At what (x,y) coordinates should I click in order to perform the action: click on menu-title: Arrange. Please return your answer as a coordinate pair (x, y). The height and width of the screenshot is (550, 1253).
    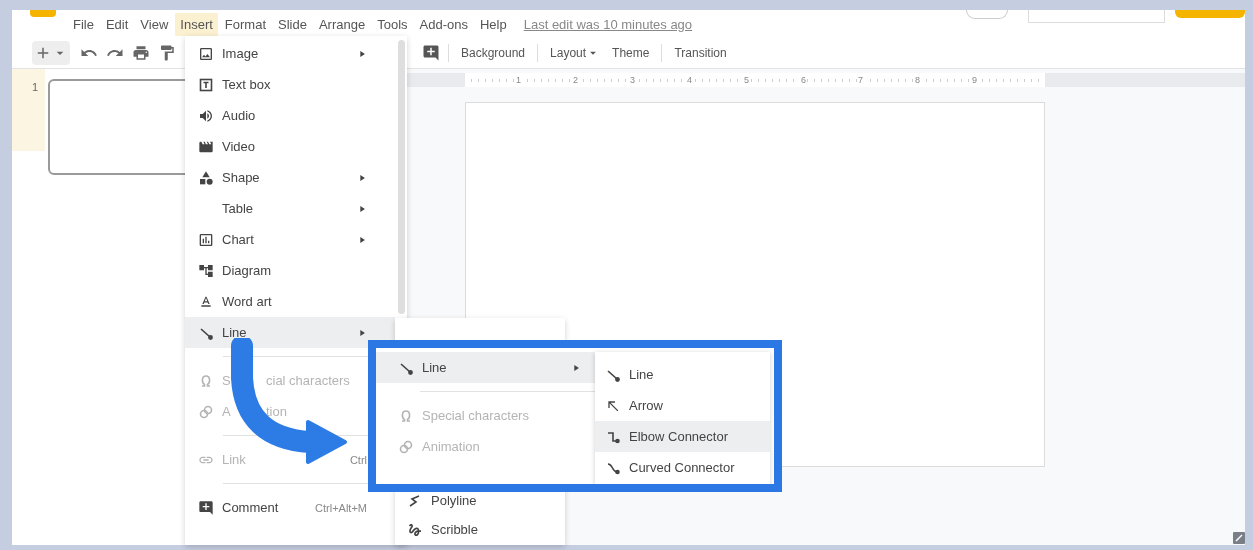
    Looking at the image, I should click on (342, 24).